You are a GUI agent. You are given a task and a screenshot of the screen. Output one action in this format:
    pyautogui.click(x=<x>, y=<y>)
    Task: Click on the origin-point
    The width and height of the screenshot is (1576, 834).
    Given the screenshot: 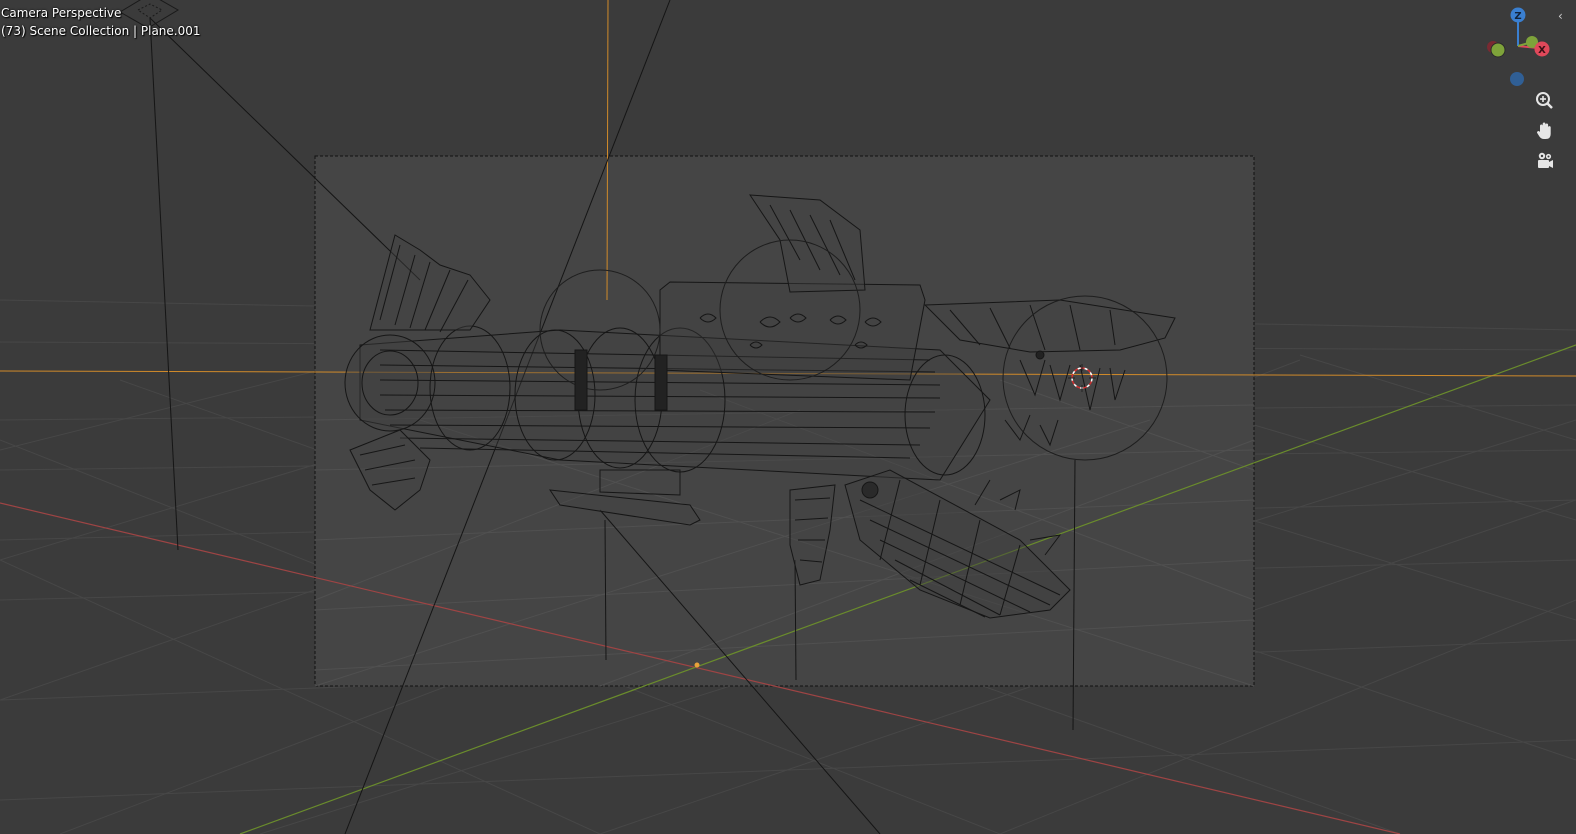 What is the action you would take?
    pyautogui.click(x=697, y=665)
    